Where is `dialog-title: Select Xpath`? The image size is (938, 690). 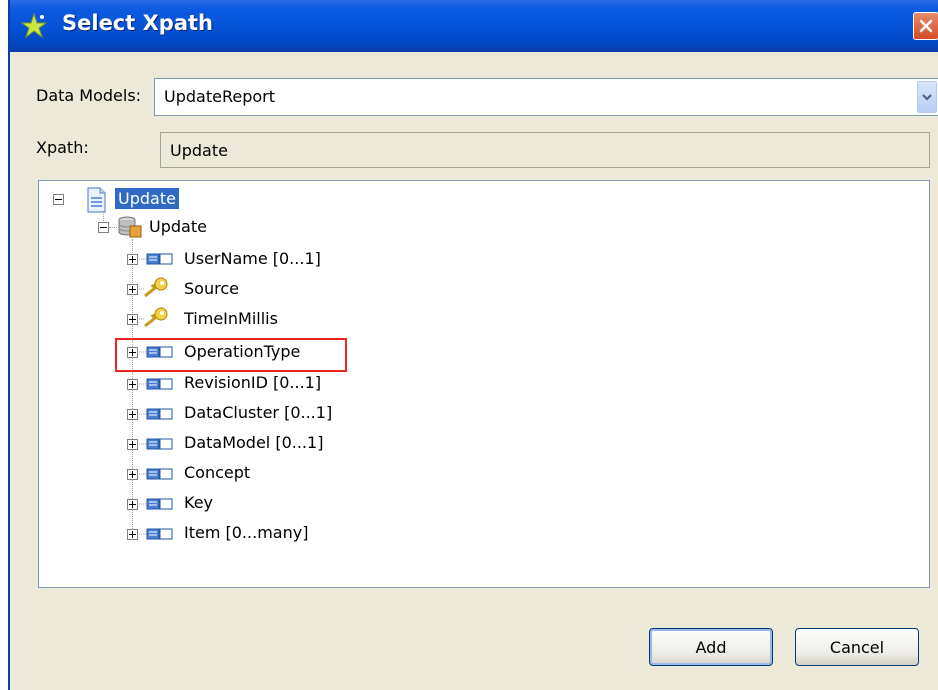
dialog-title: Select Xpath is located at coordinates (137, 23).